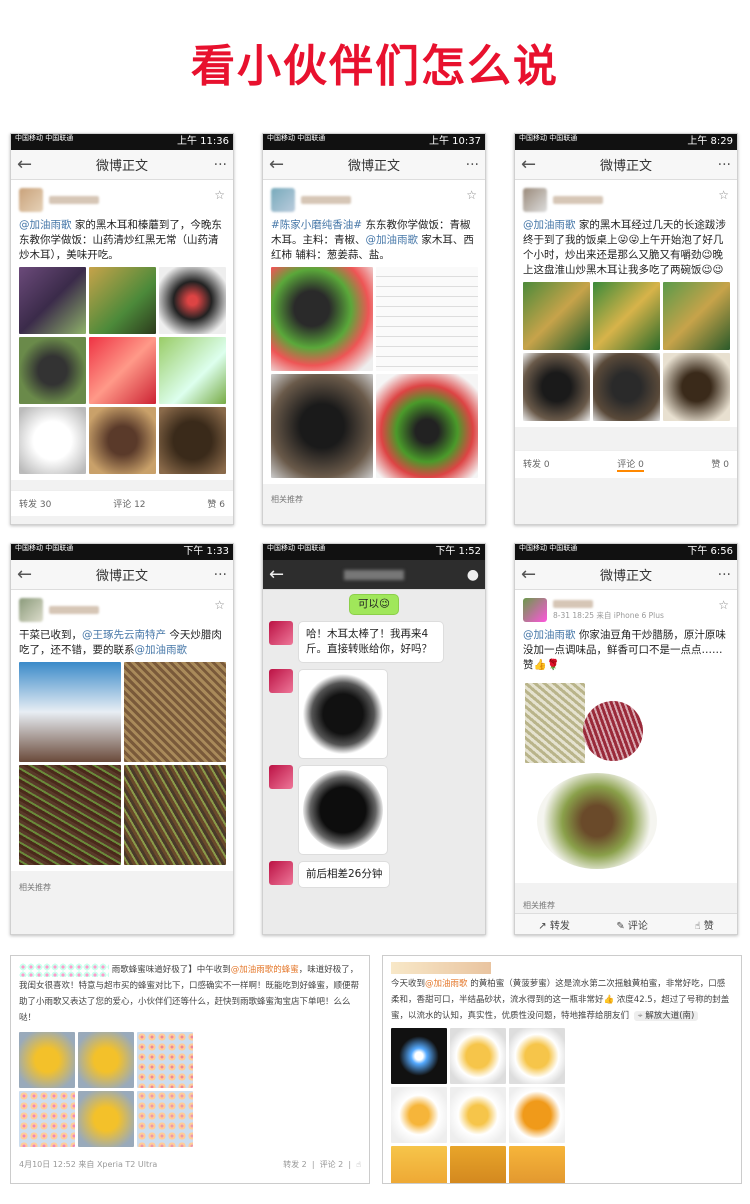 The image size is (750, 1204). Describe the element at coordinates (124, 635) in the screenshot. I see `mention-link-1: @王琢先云南特产` at that location.